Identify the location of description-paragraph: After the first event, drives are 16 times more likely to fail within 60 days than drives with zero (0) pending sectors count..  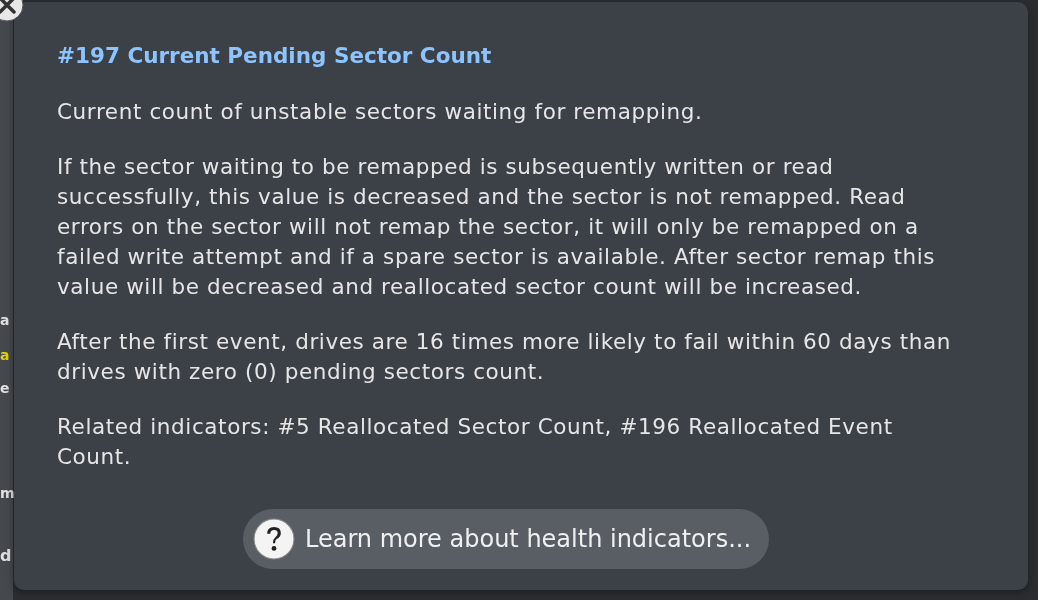
(504, 357).